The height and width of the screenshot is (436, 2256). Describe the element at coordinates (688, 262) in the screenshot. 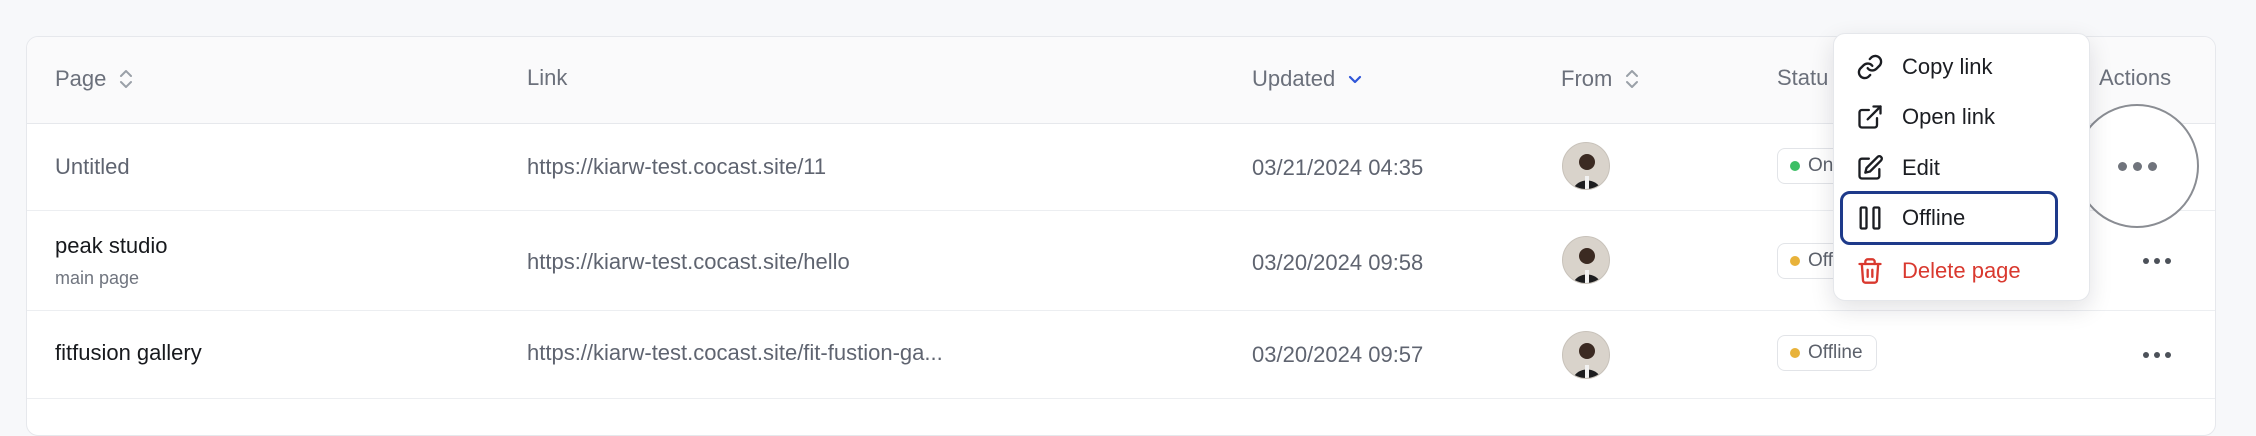

I see `page-link: https://kiarw-test.cocast.site/hello` at that location.